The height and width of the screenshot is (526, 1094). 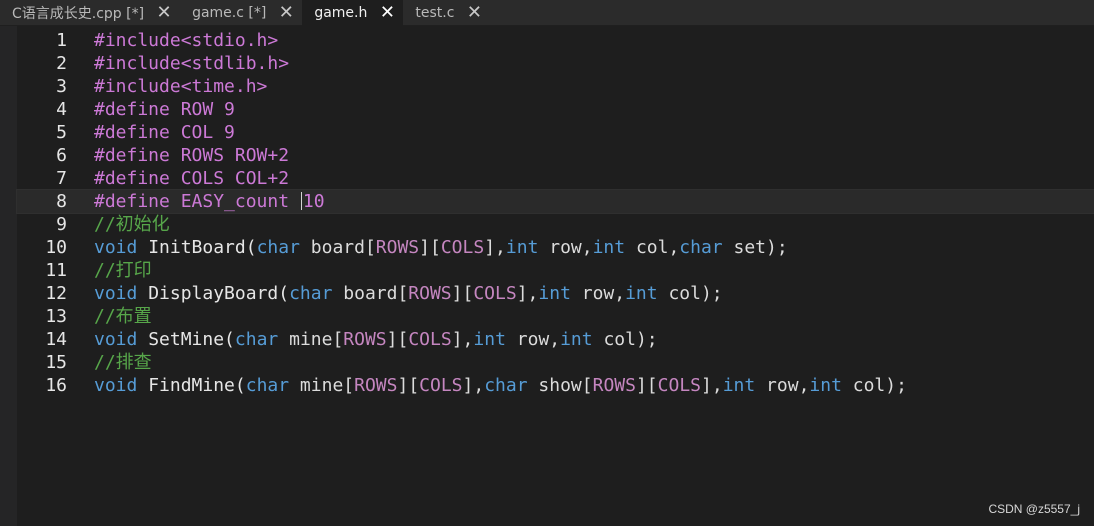 I want to click on code-token: show[, so click(x=560, y=385).